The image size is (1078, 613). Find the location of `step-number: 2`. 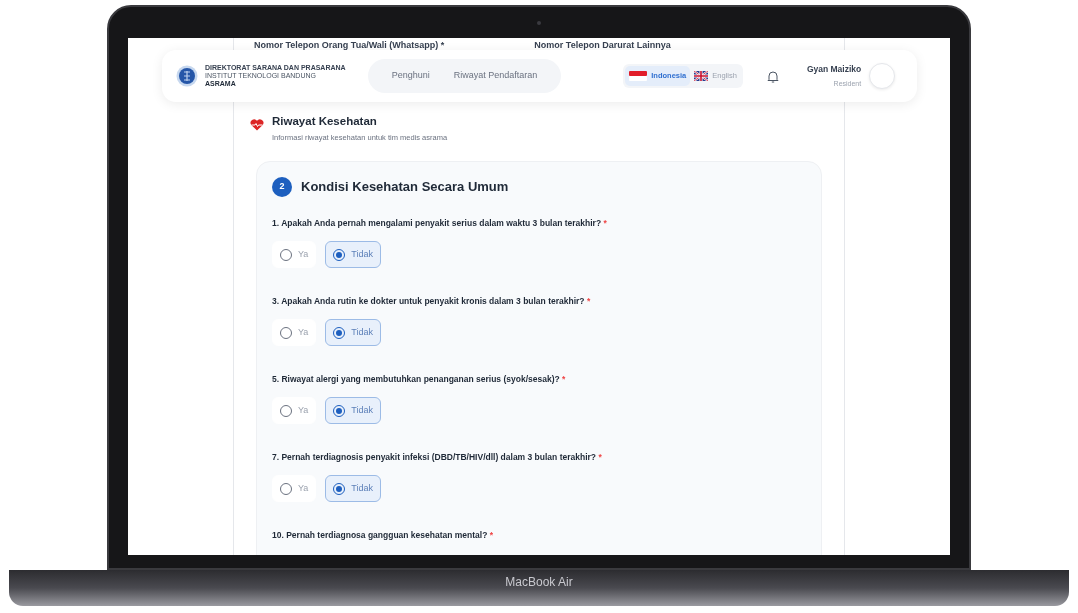

step-number: 2 is located at coordinates (282, 187).